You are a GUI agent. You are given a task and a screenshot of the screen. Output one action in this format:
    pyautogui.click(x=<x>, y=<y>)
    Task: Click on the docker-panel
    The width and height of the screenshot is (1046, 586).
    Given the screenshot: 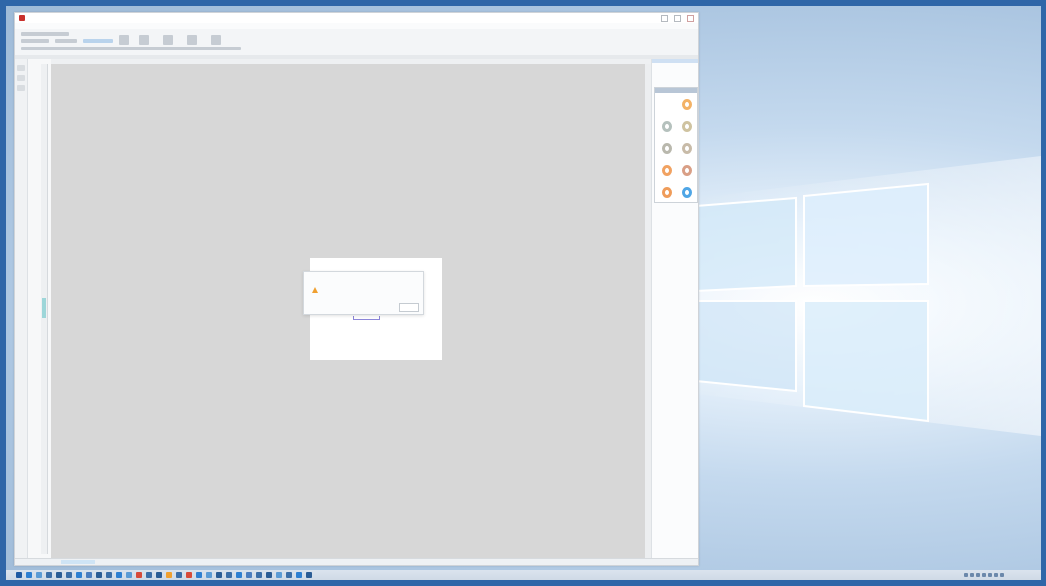 What is the action you would take?
    pyautogui.click(x=674, y=309)
    